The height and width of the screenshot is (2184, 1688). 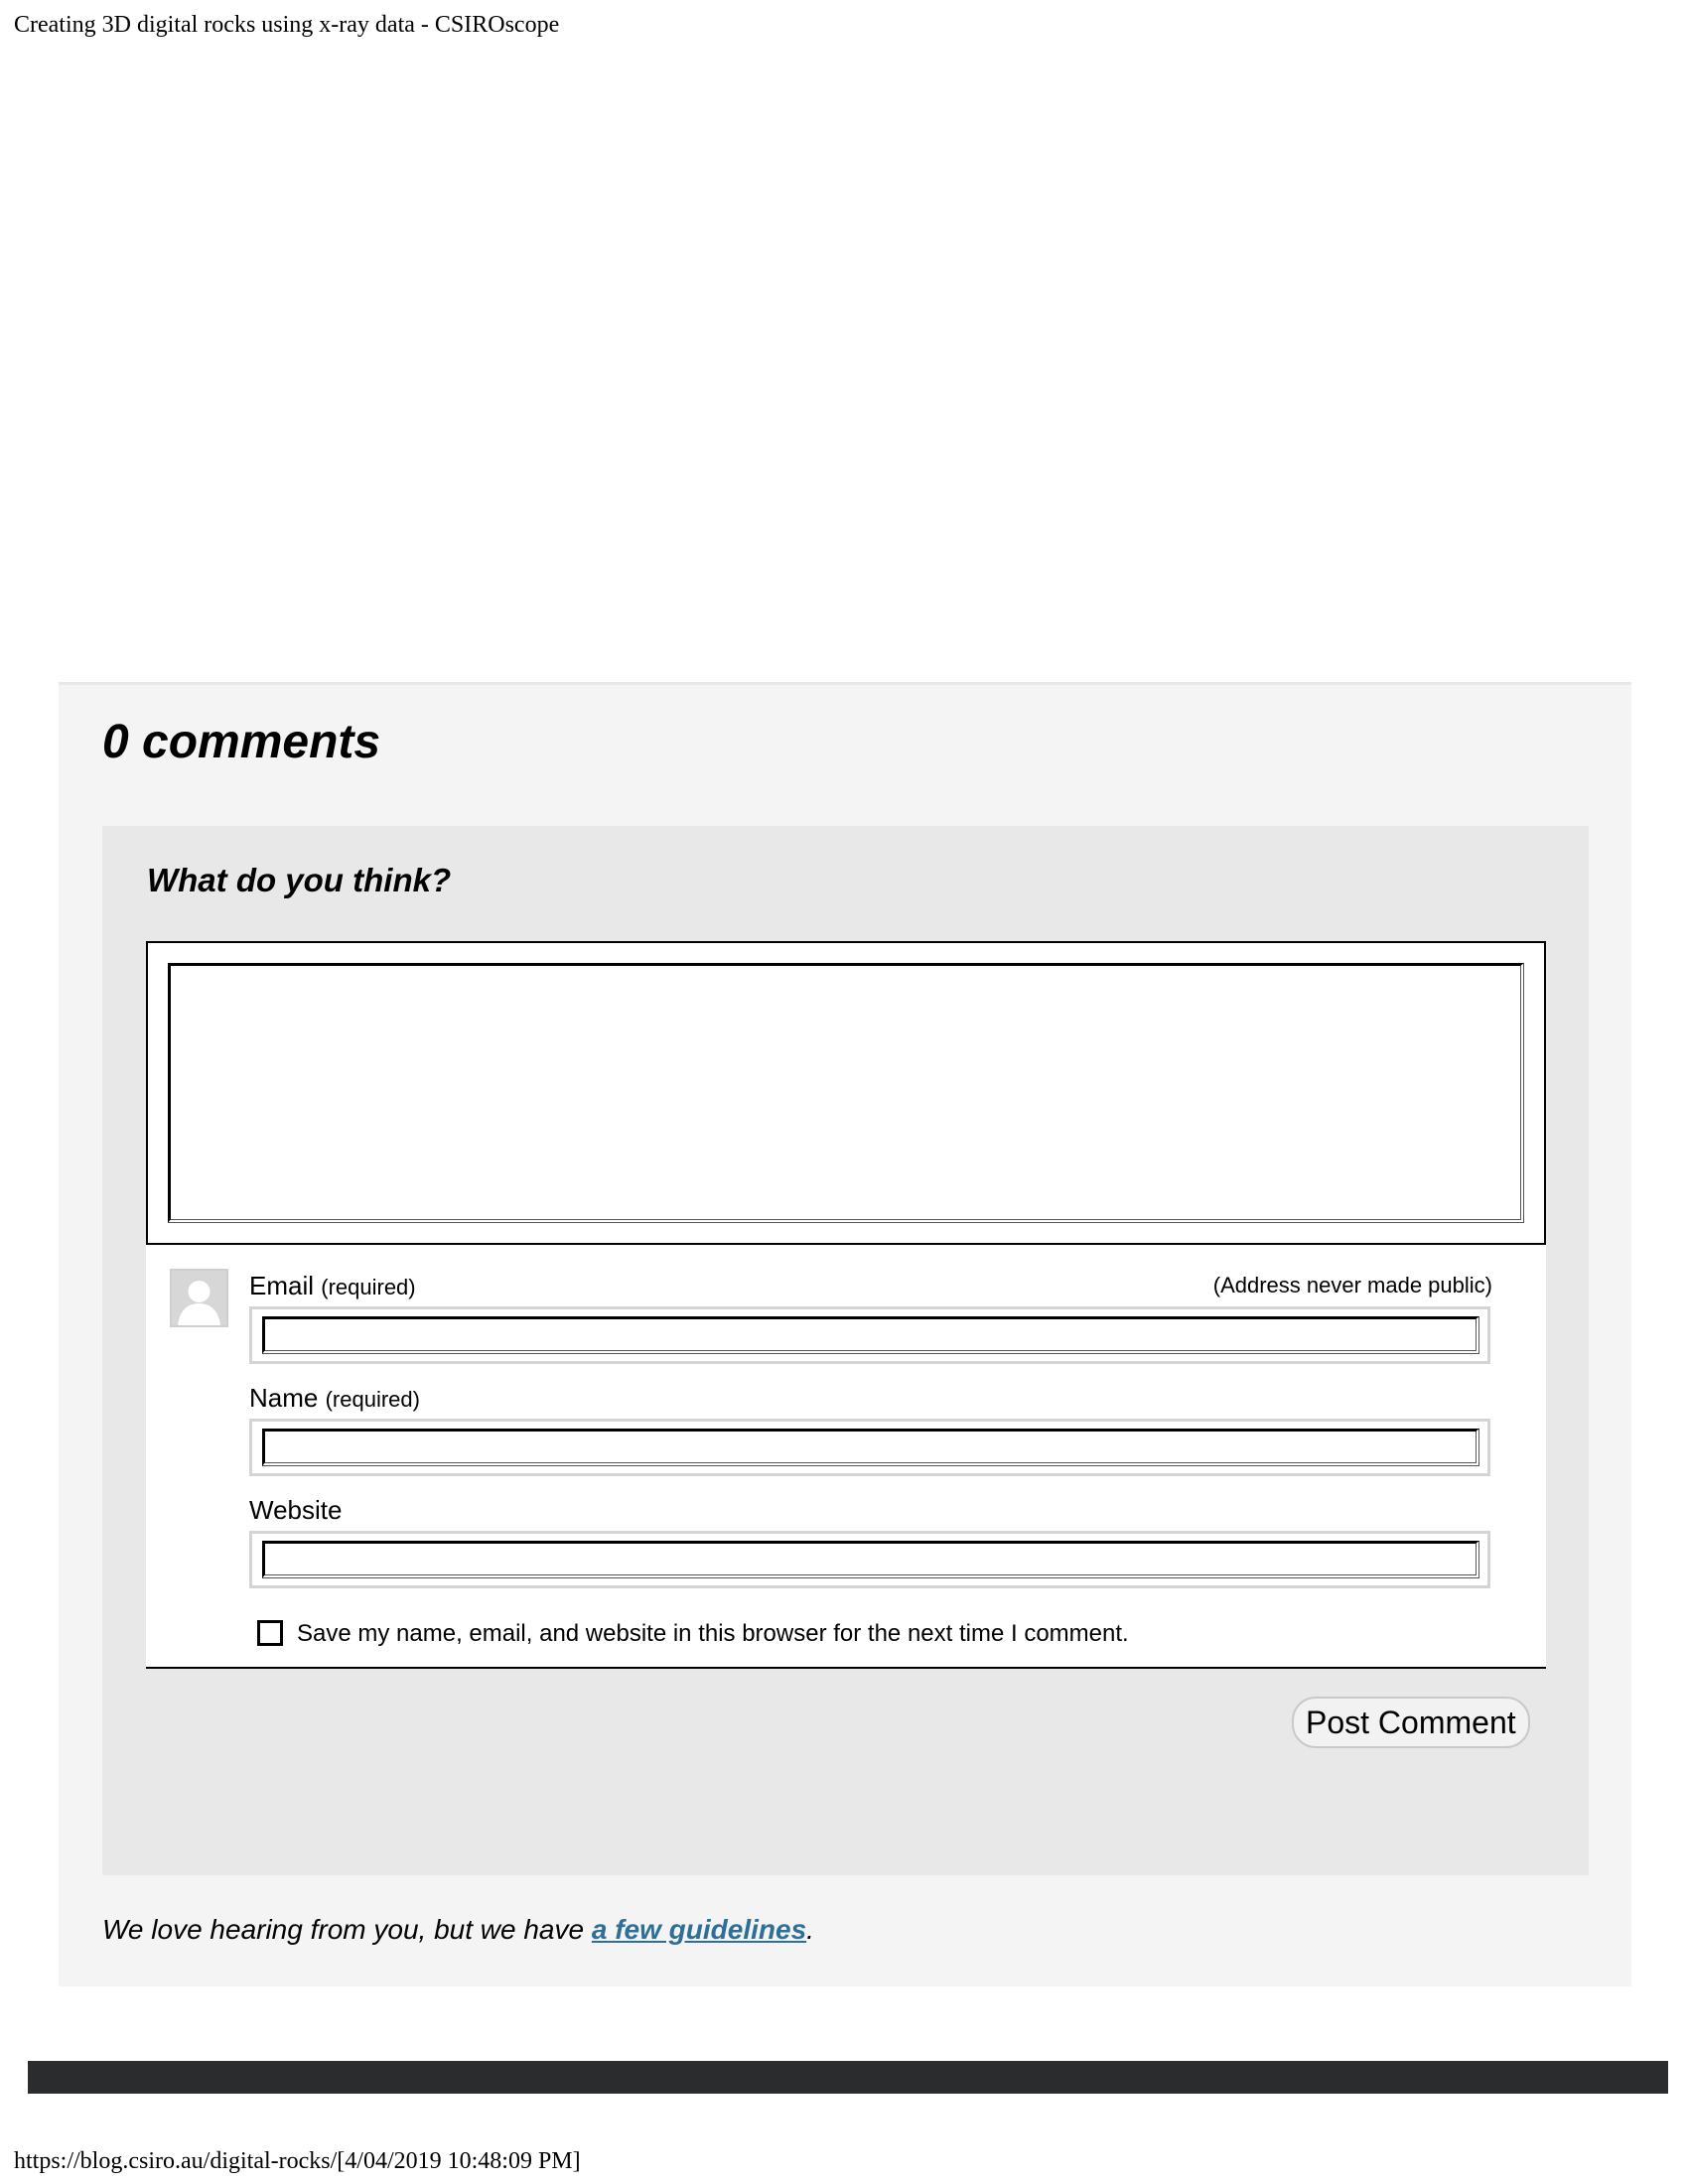 What do you see at coordinates (810, 1929) in the screenshot?
I see `guidelines-suffix: .` at bounding box center [810, 1929].